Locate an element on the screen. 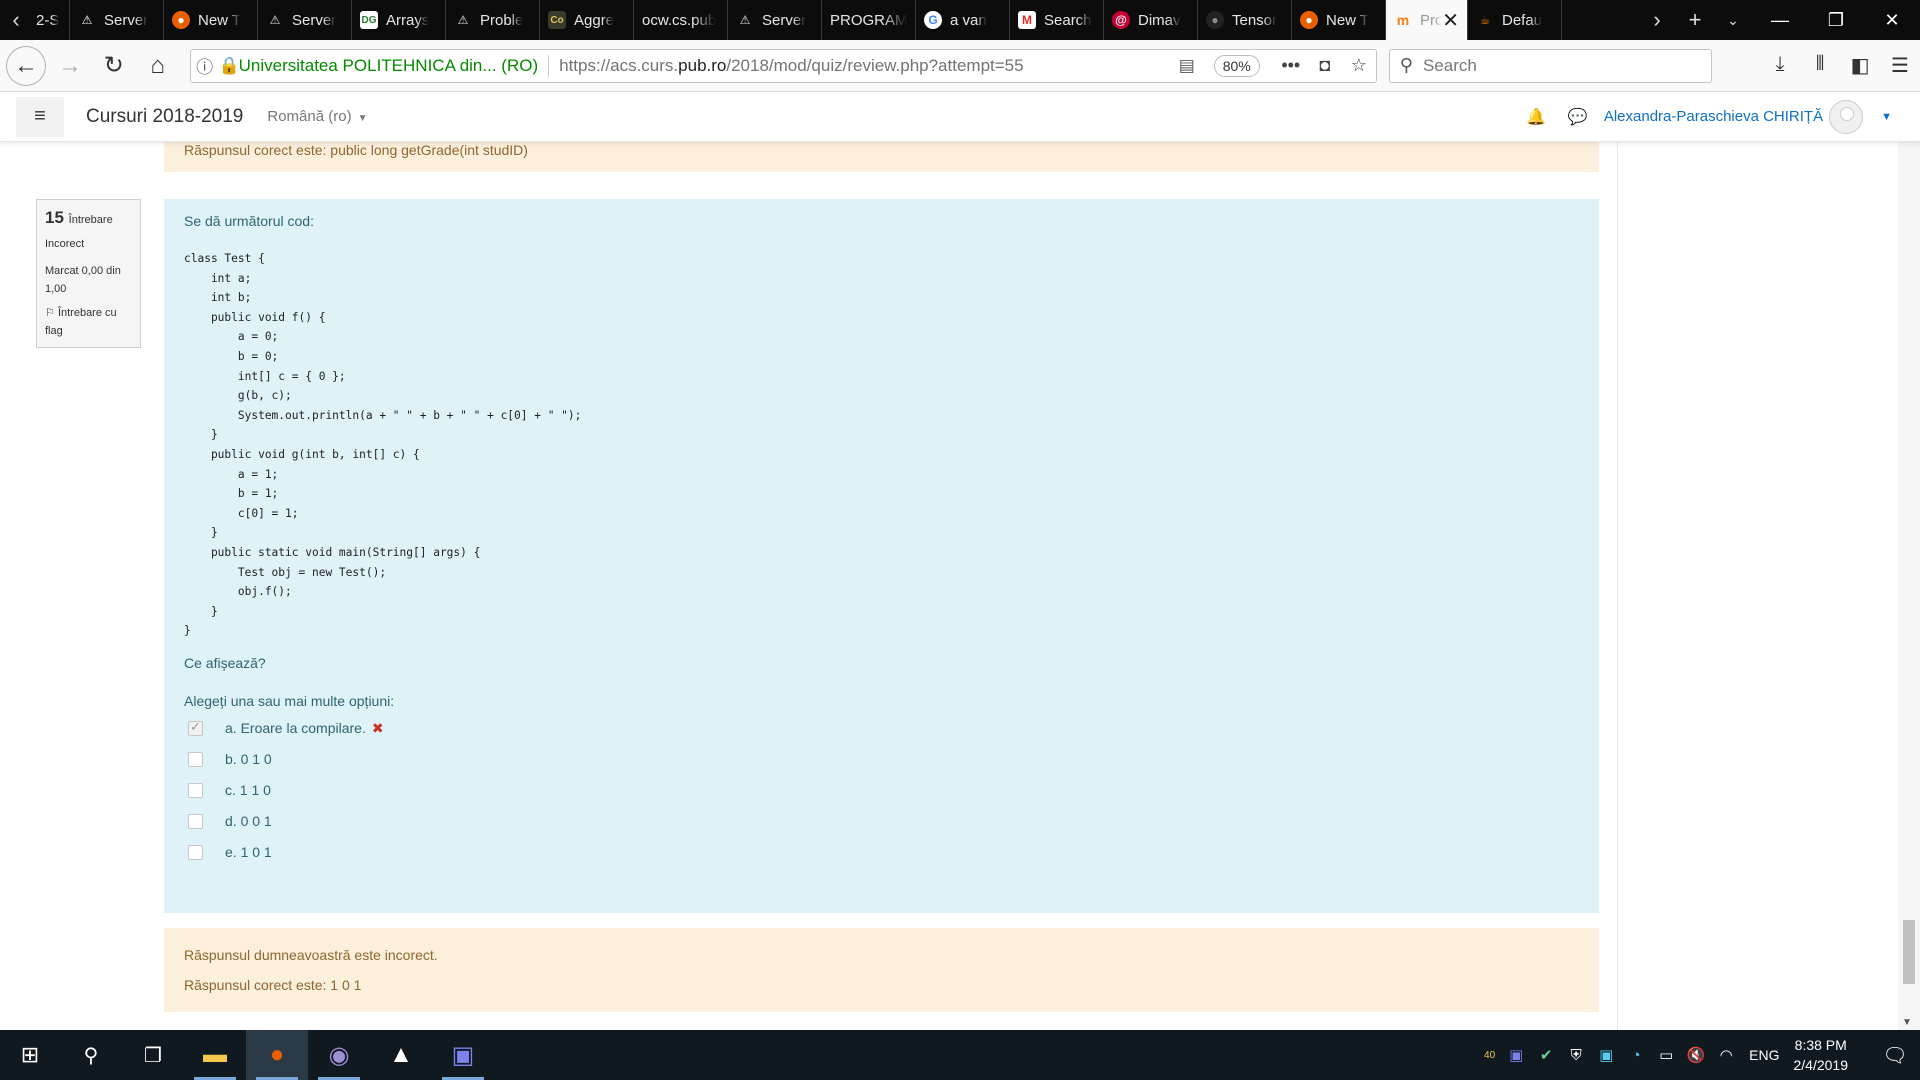 Image resolution: width=1920 pixels, height=1080 pixels. tab-8: ⚠ Server is located at coordinates (775, 20).